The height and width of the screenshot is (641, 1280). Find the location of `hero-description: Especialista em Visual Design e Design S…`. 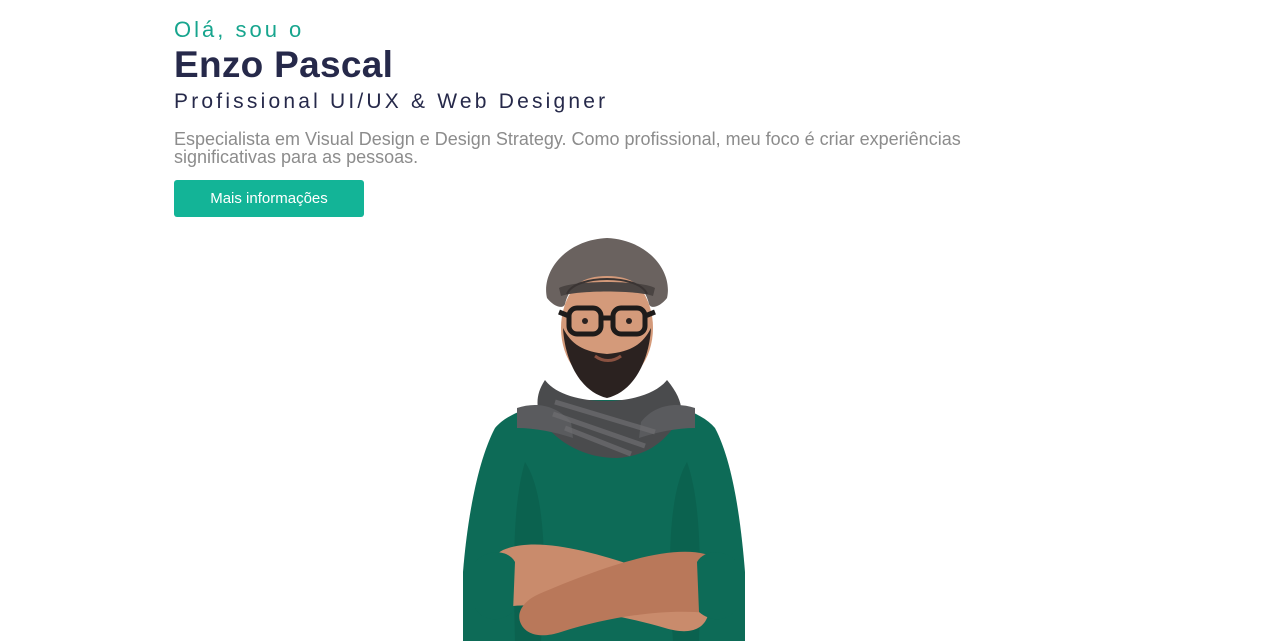

hero-description: Especialista em Visual Design e Design S… is located at coordinates (567, 148).